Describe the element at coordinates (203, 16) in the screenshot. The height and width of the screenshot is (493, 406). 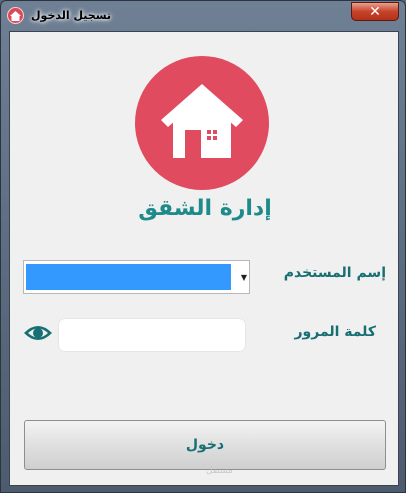
I see `title-bar: تسجيل الدخول ✕` at that location.